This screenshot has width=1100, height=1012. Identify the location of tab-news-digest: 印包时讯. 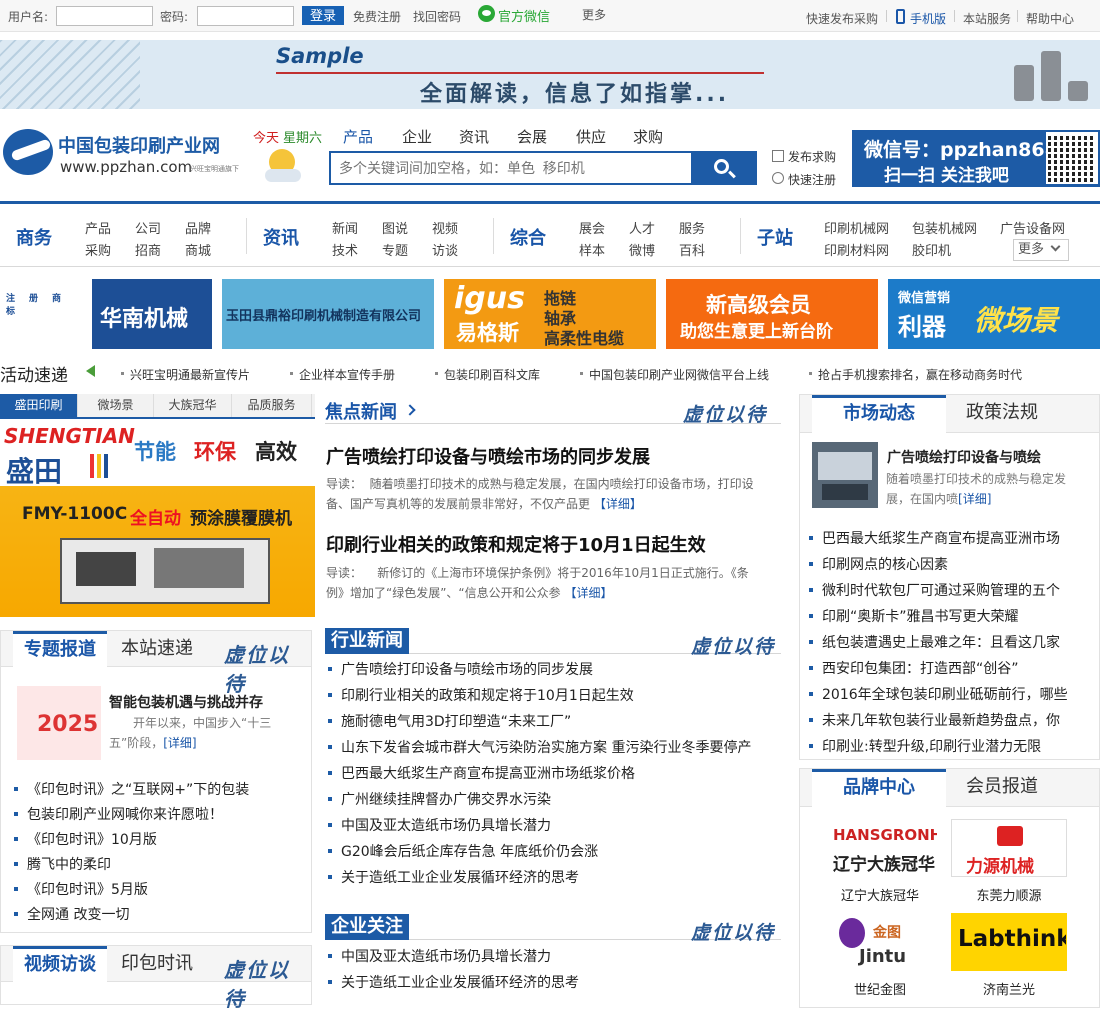
(157, 964).